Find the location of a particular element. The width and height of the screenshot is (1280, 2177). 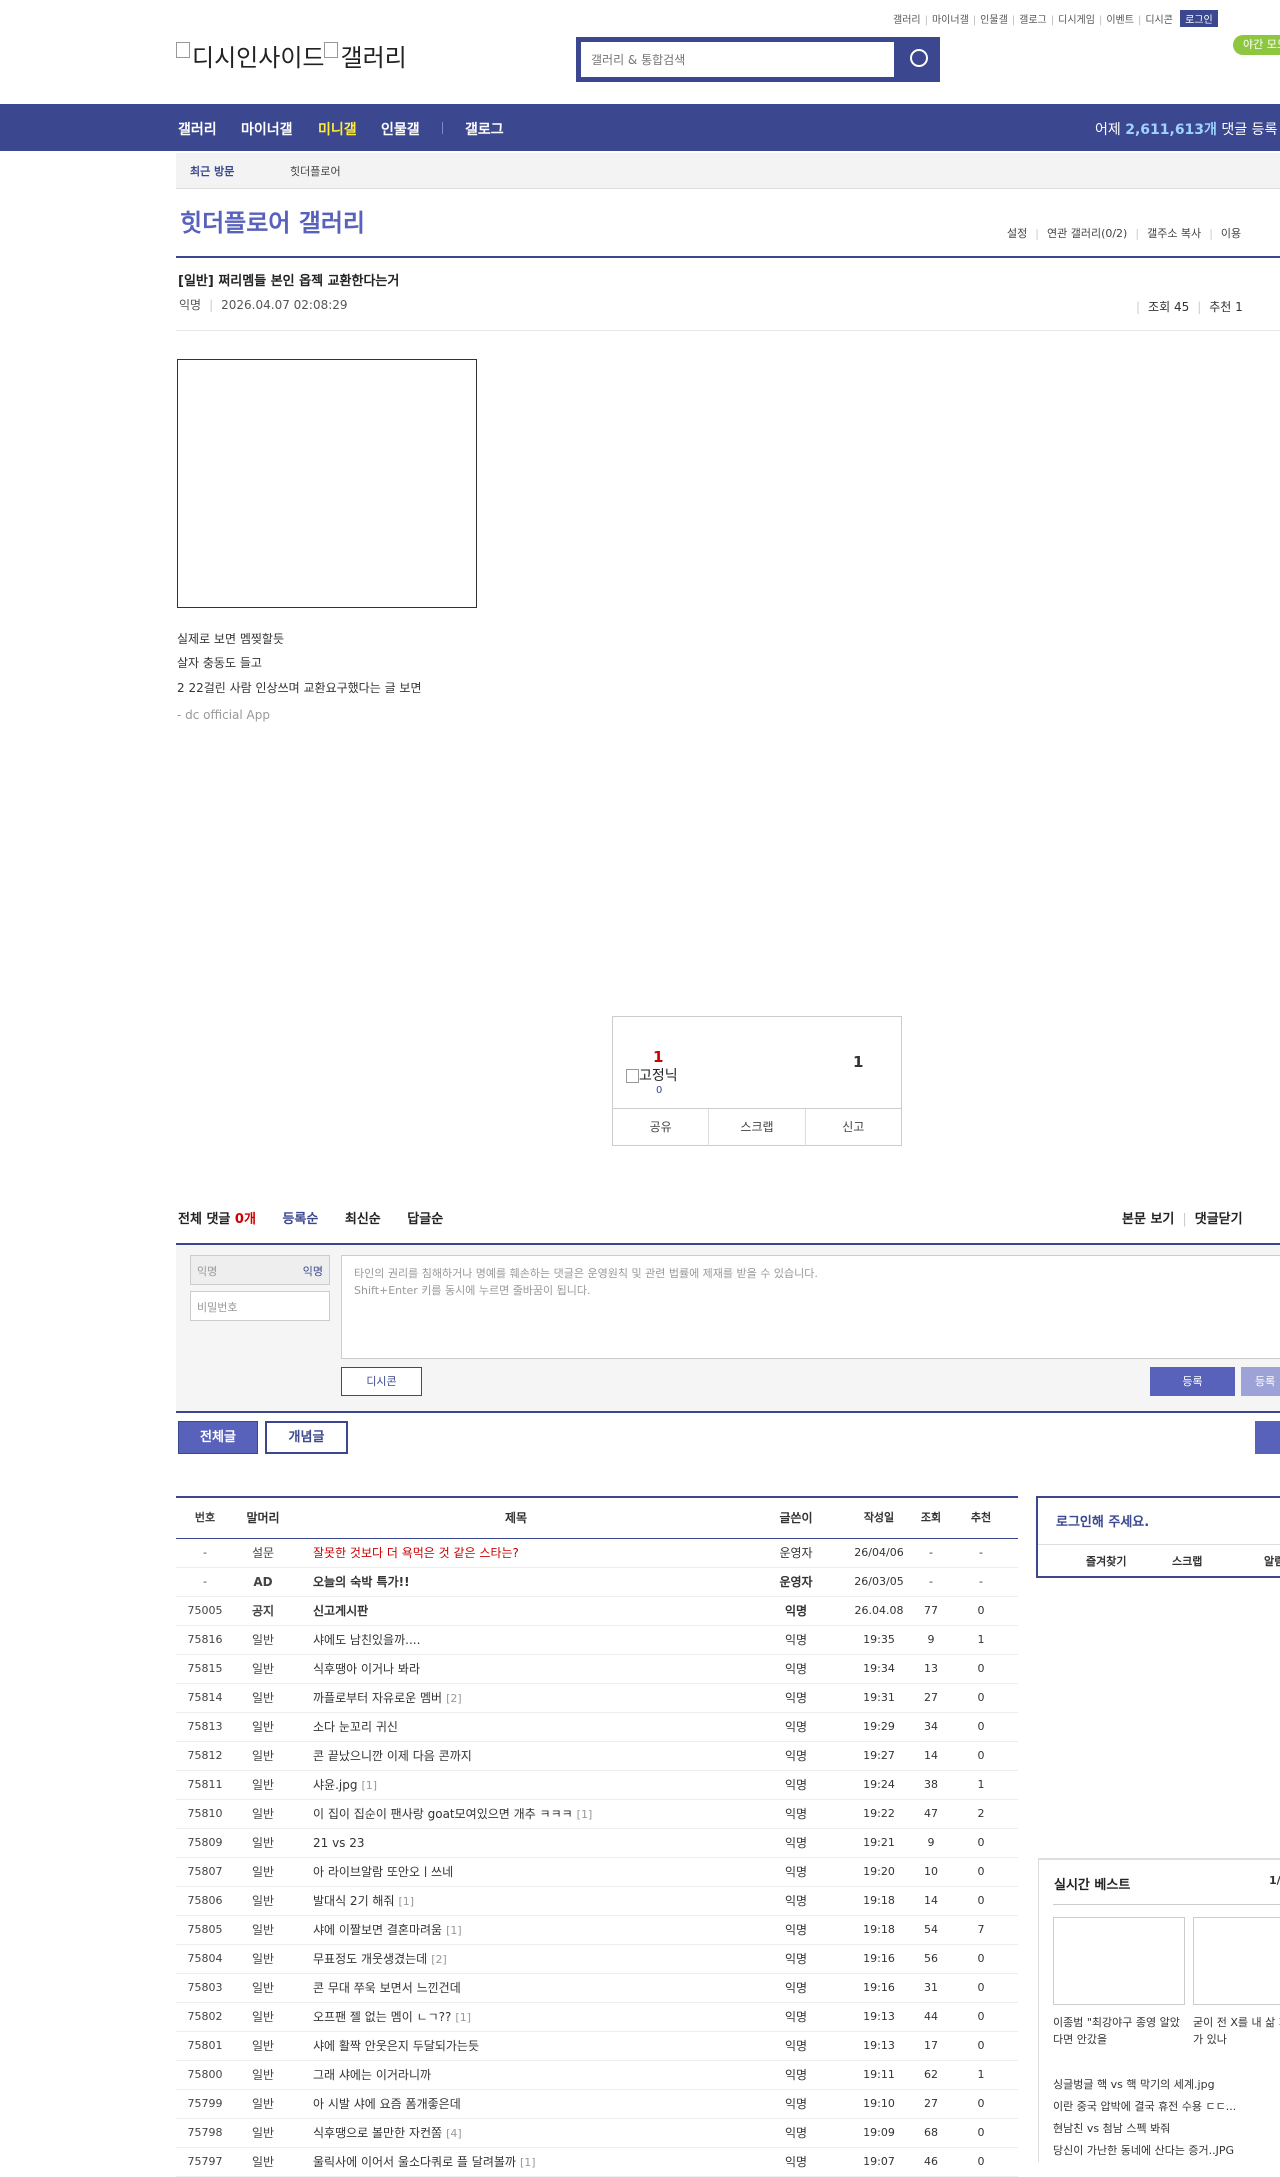

row-title: 아 라이브알람 또안오ㅣ쓰네 is located at coordinates (538, 1872).